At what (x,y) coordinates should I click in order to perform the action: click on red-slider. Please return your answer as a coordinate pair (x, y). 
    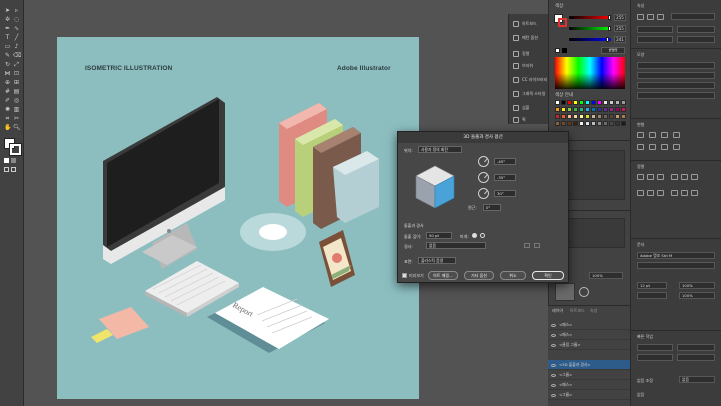
    Looking at the image, I should click on (590, 17).